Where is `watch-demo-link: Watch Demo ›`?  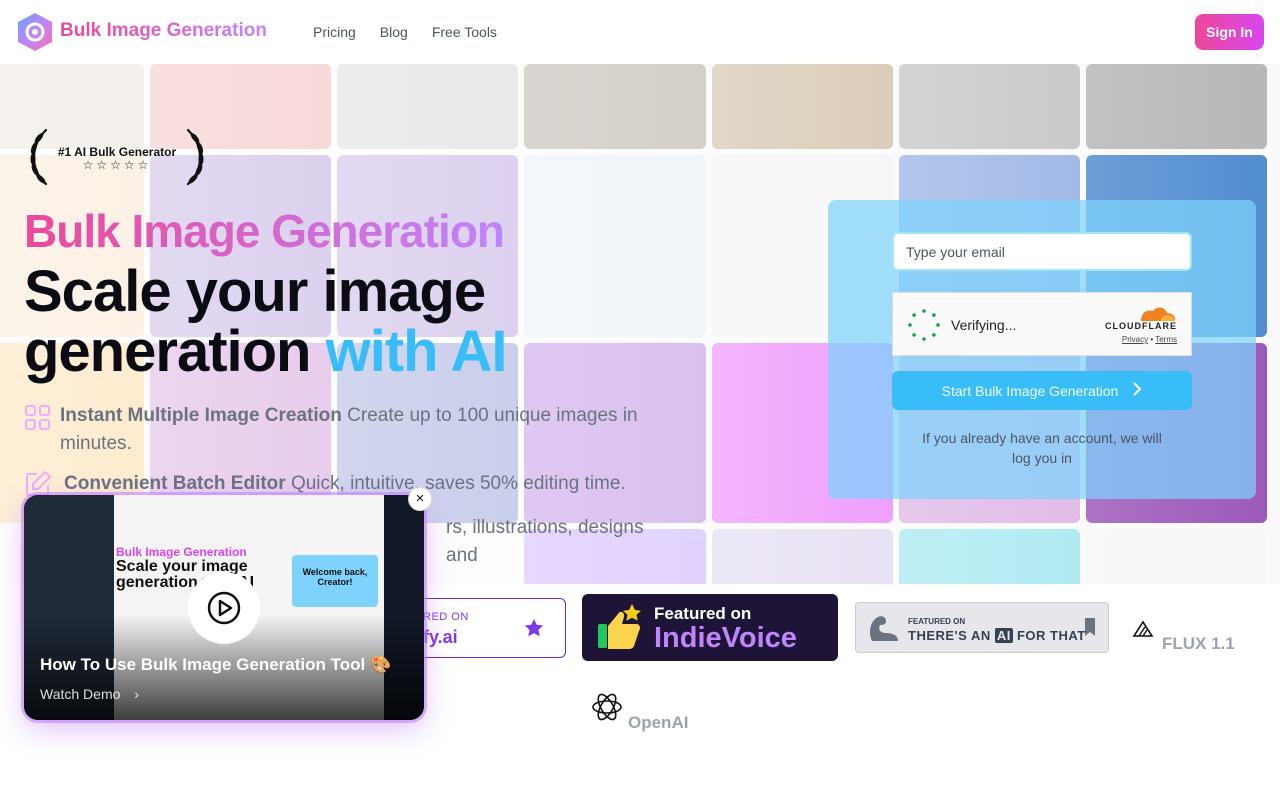
watch-demo-link: Watch Demo › is located at coordinates (89, 694).